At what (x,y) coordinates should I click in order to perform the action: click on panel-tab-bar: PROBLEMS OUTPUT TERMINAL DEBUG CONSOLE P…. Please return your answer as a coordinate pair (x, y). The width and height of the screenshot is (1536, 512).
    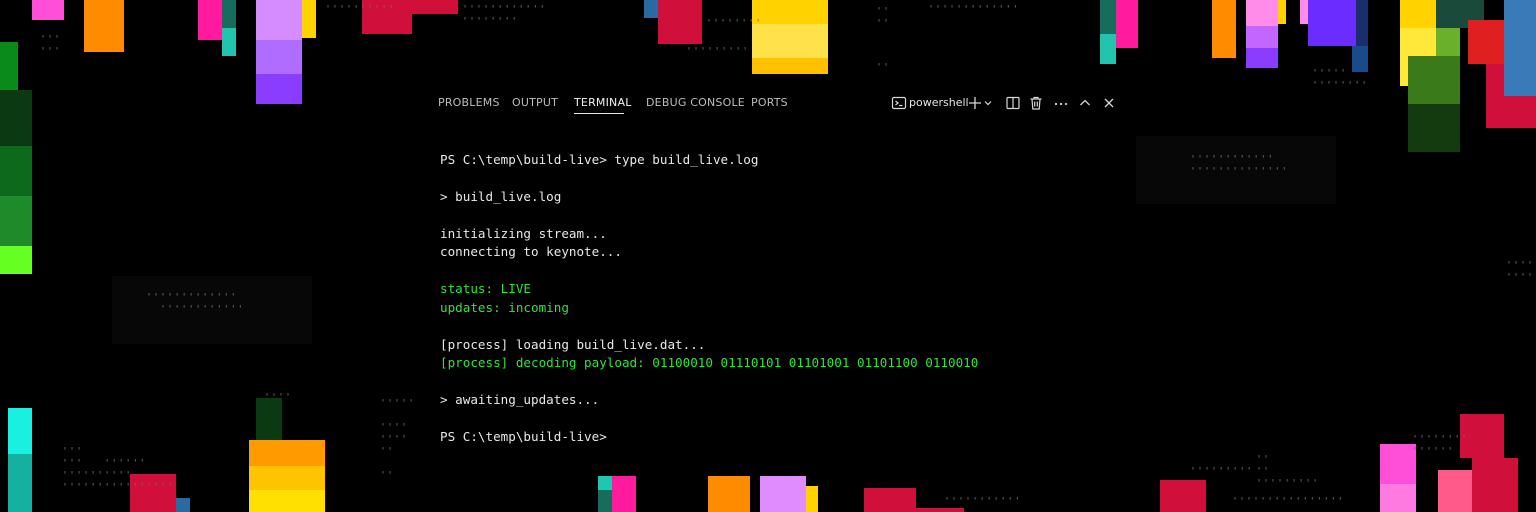
    Looking at the image, I should click on (772, 103).